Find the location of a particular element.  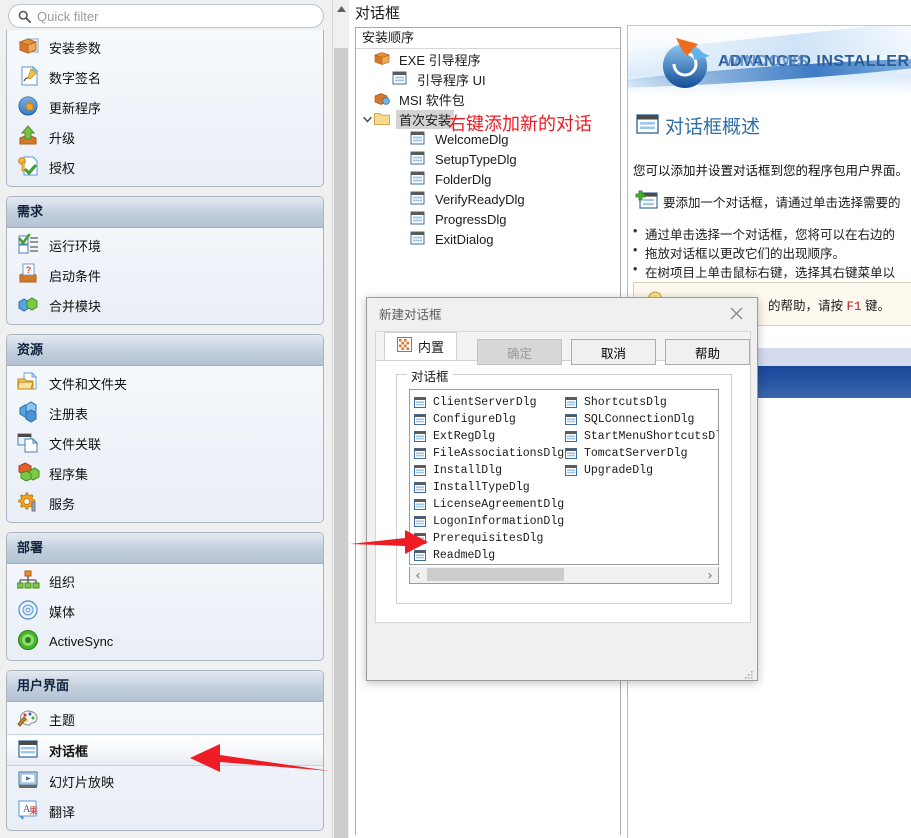

signature-icon is located at coordinates (30, 77).